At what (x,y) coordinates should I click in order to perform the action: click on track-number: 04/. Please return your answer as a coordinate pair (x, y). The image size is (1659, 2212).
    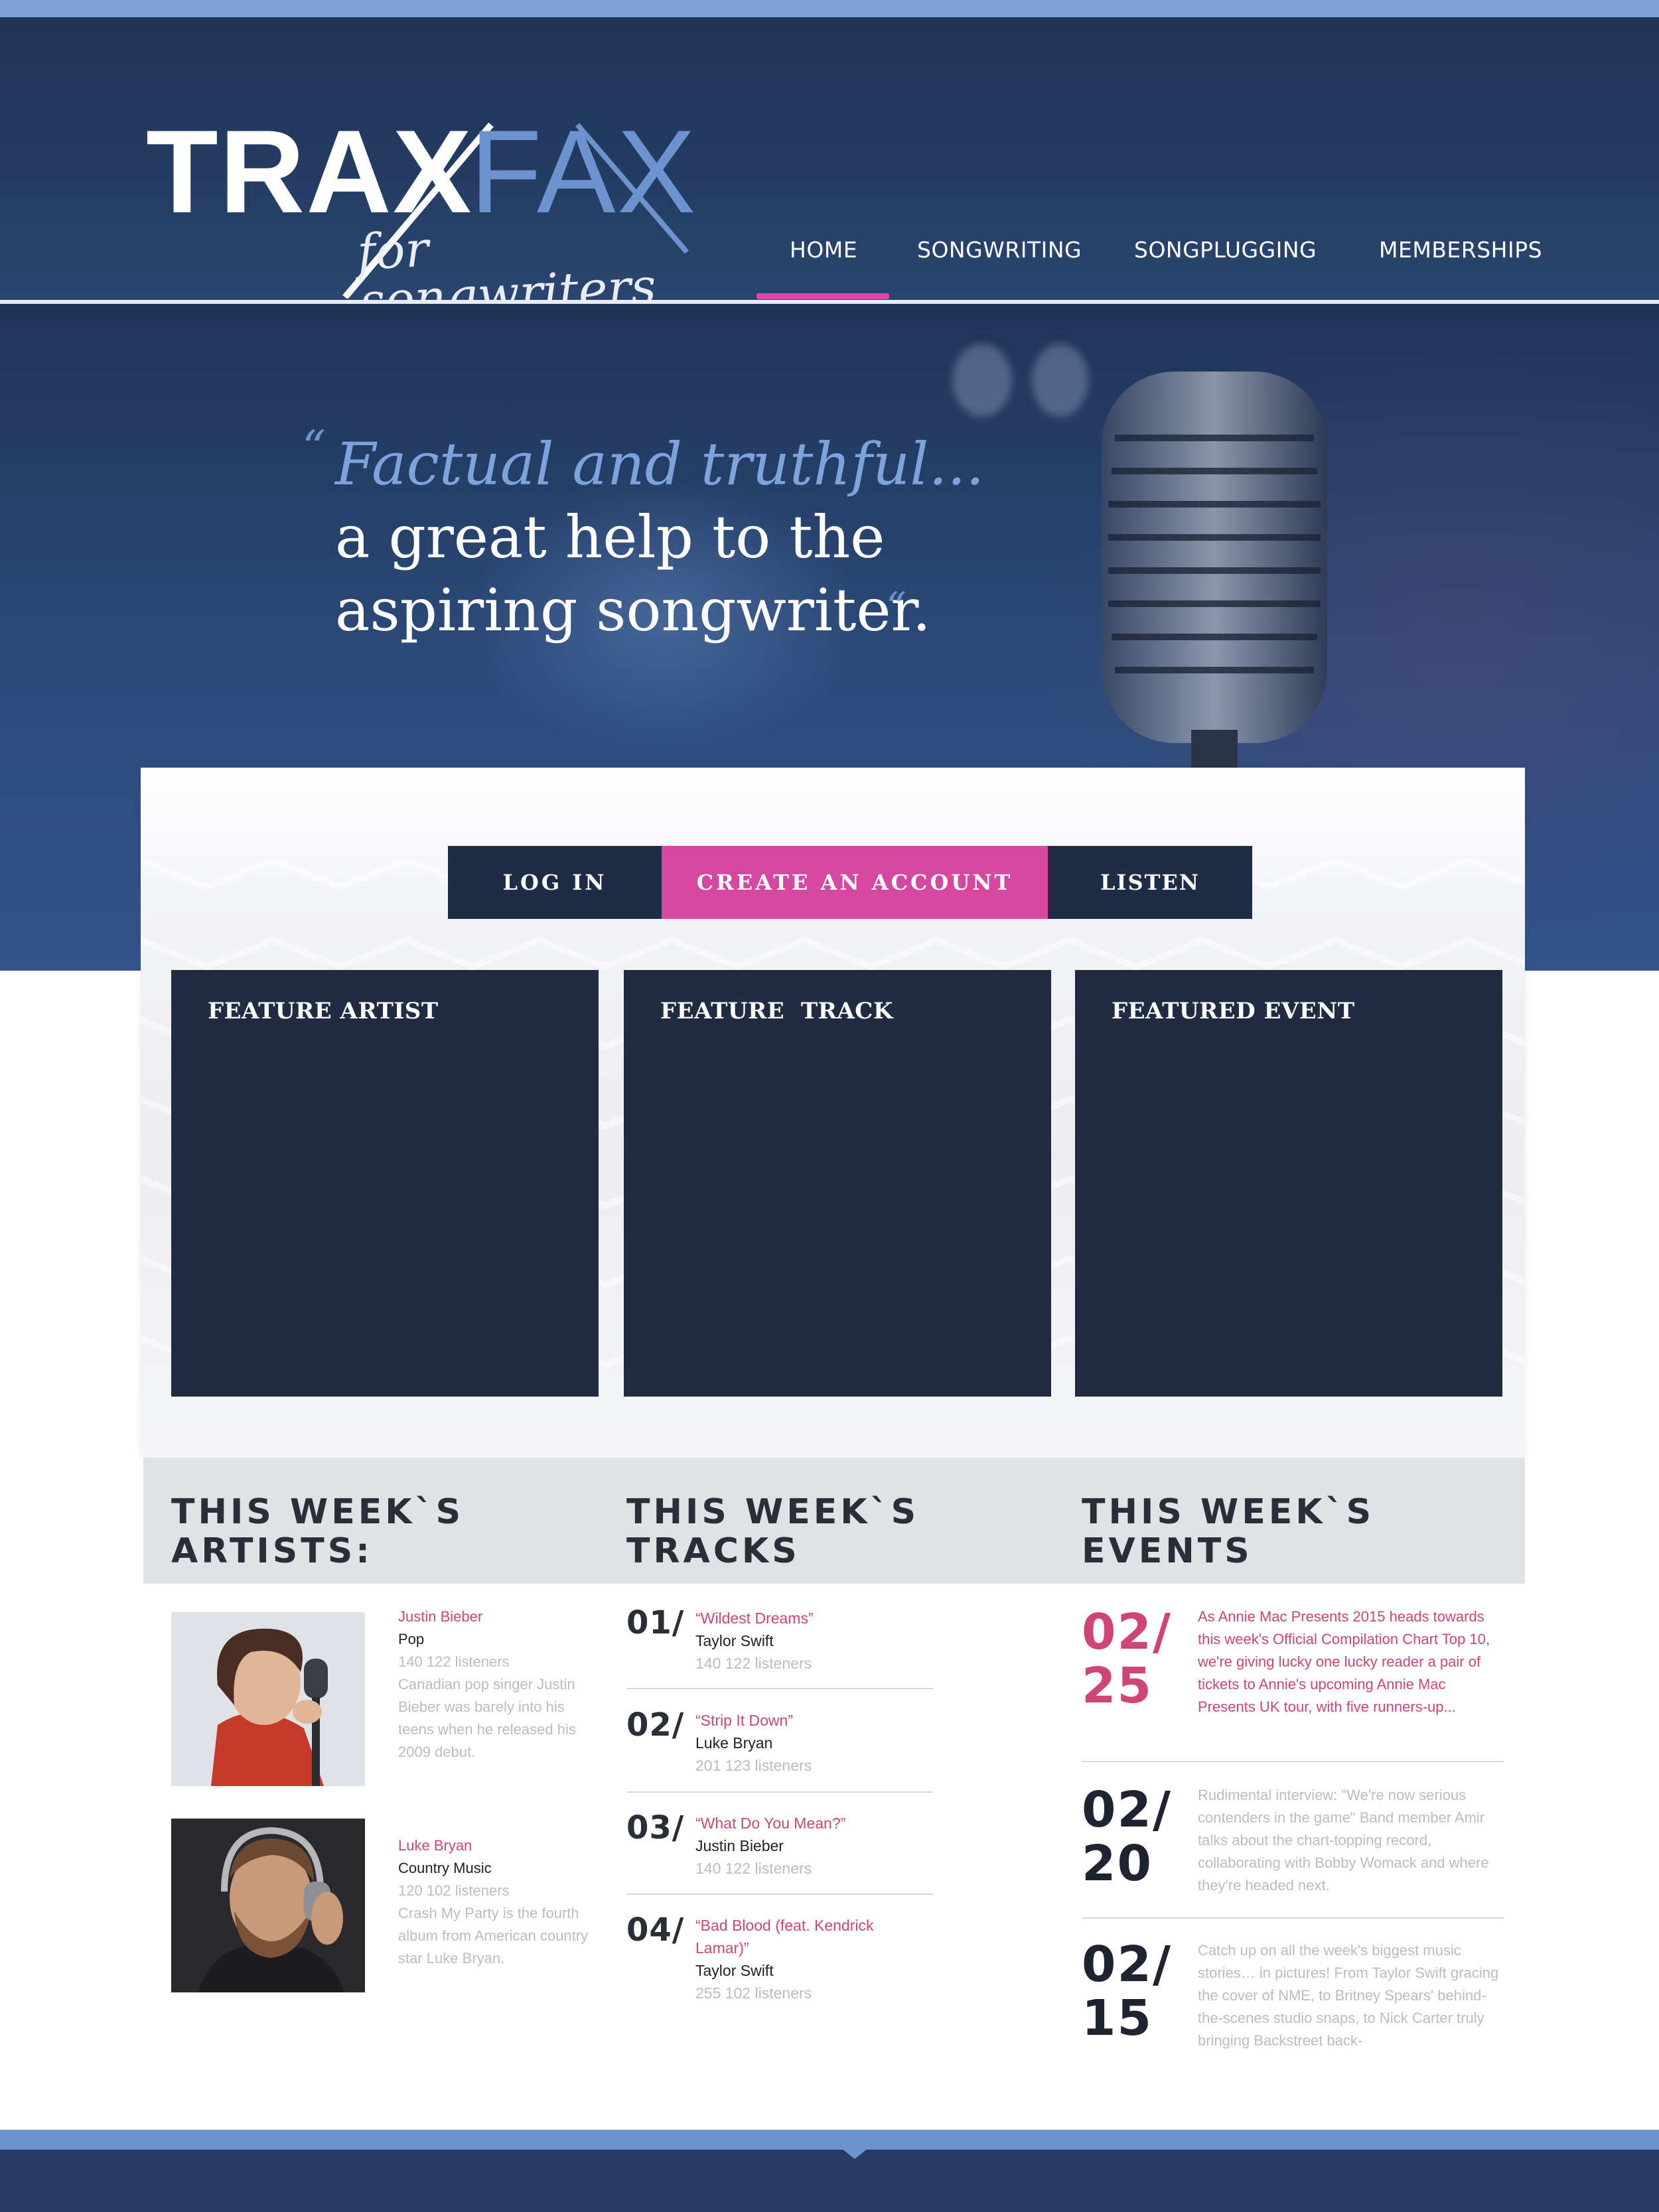
    Looking at the image, I should click on (655, 1930).